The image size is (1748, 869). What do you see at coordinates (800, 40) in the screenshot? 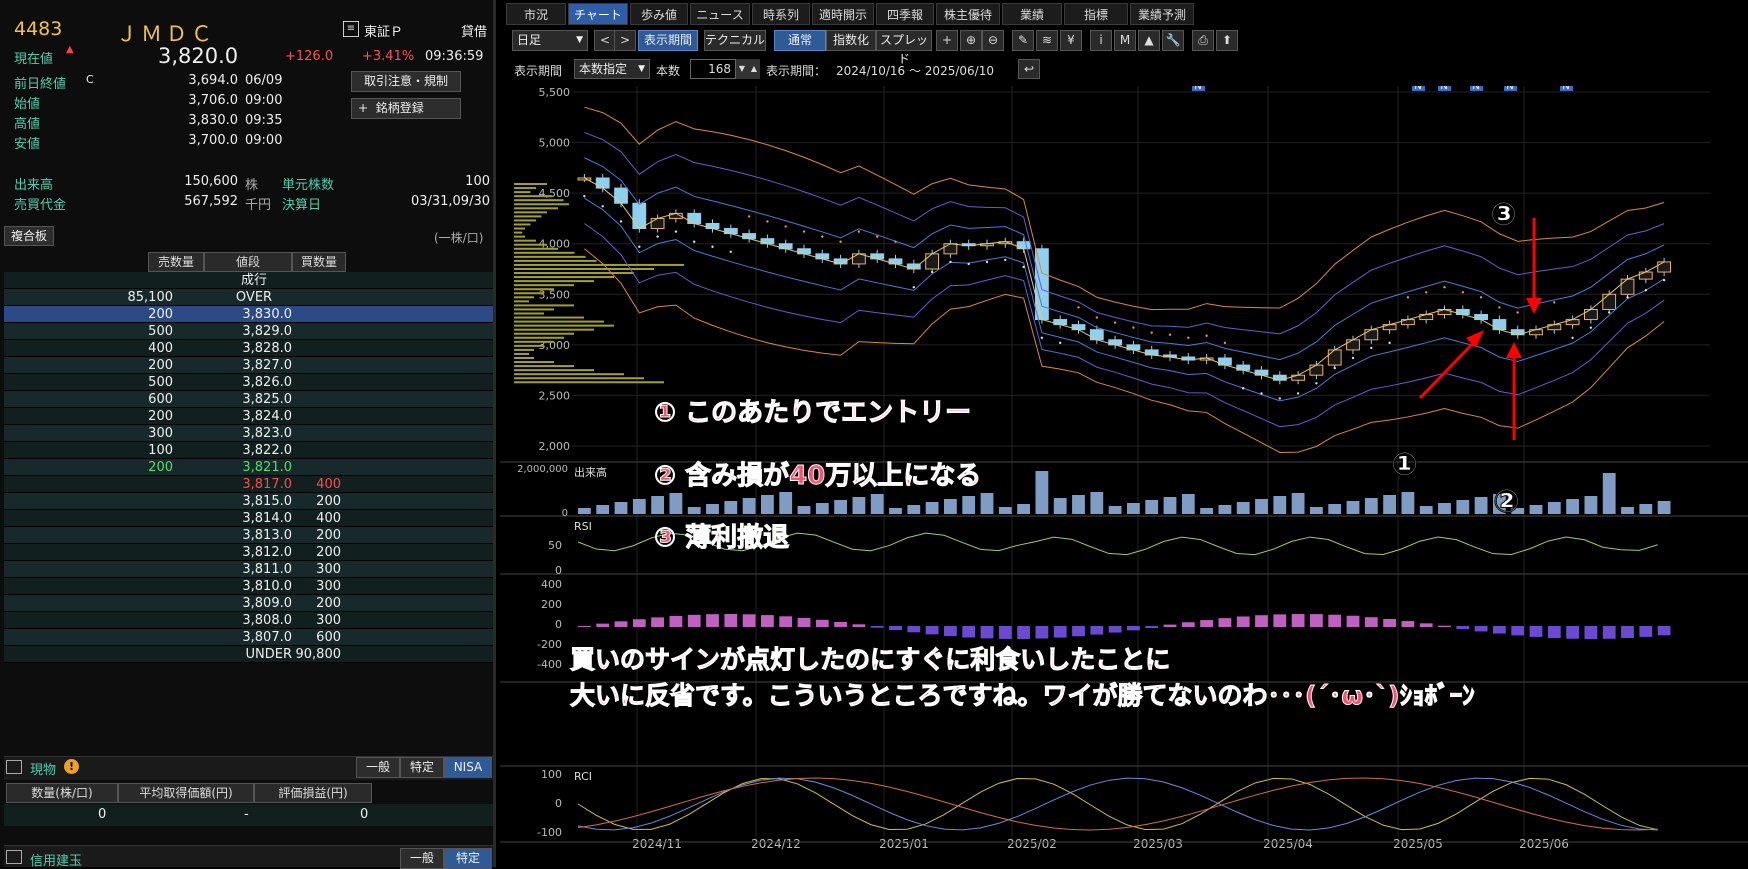
I see `normal-button: 通常` at bounding box center [800, 40].